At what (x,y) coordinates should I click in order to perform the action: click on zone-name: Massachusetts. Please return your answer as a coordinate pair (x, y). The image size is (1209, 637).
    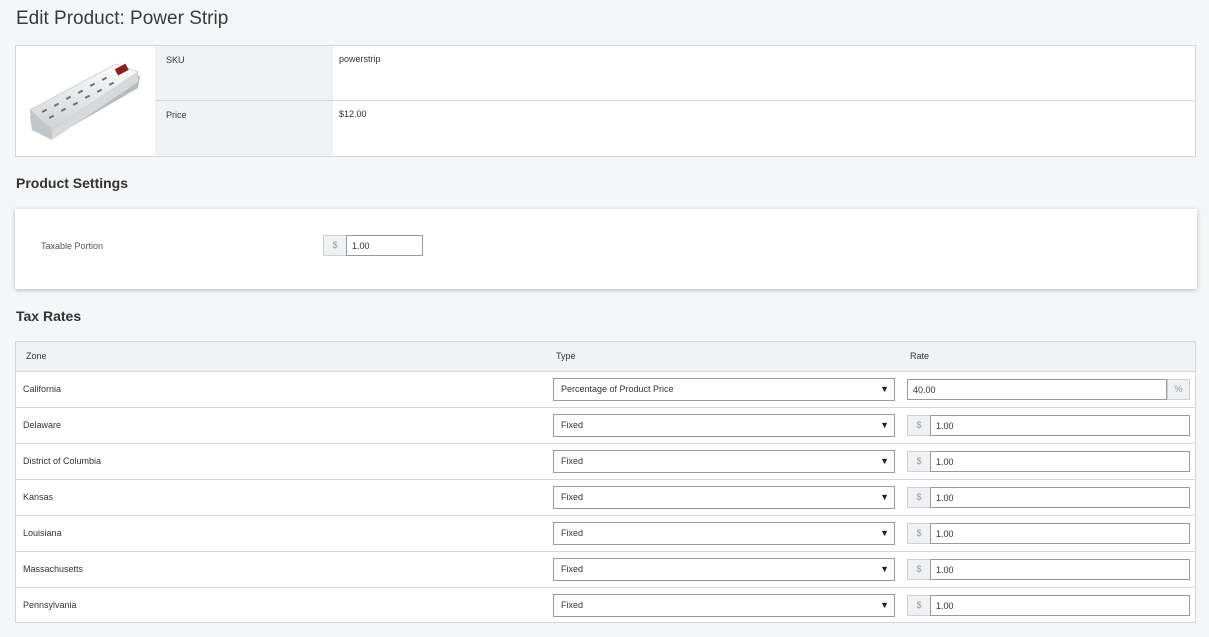
    Looking at the image, I should click on (53, 569).